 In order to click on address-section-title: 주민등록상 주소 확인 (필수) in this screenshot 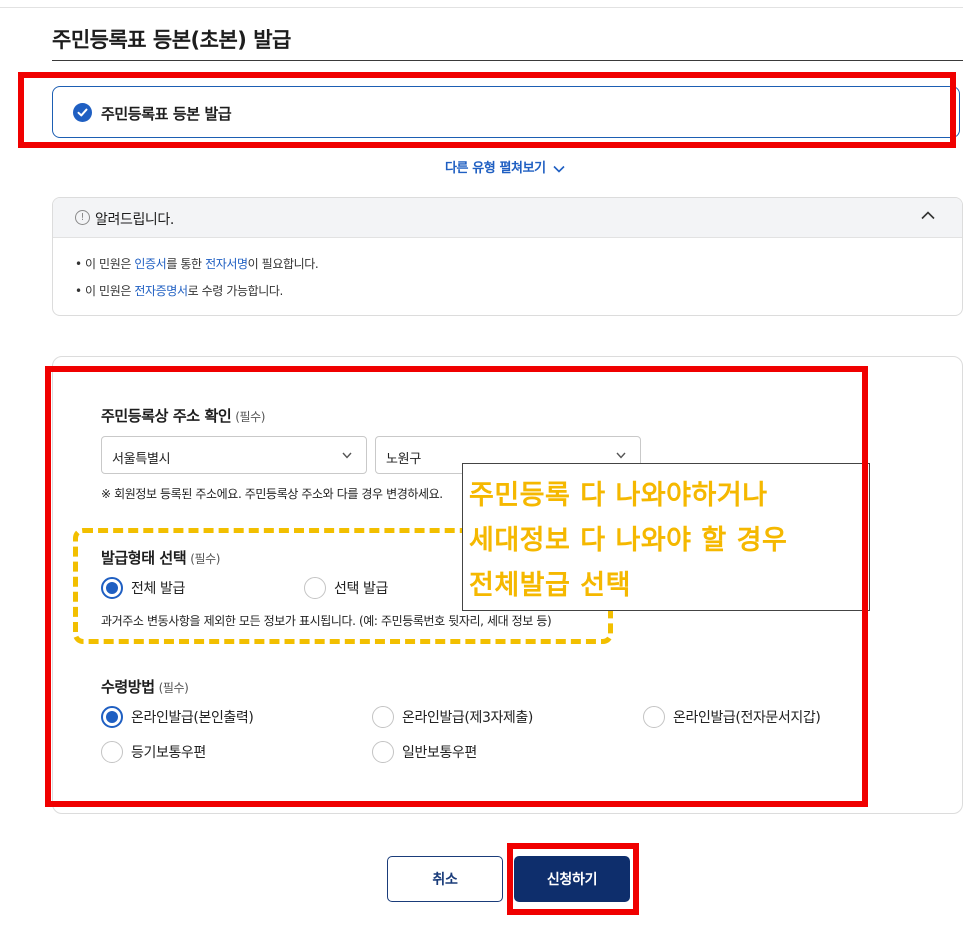, I will do `click(183, 415)`.